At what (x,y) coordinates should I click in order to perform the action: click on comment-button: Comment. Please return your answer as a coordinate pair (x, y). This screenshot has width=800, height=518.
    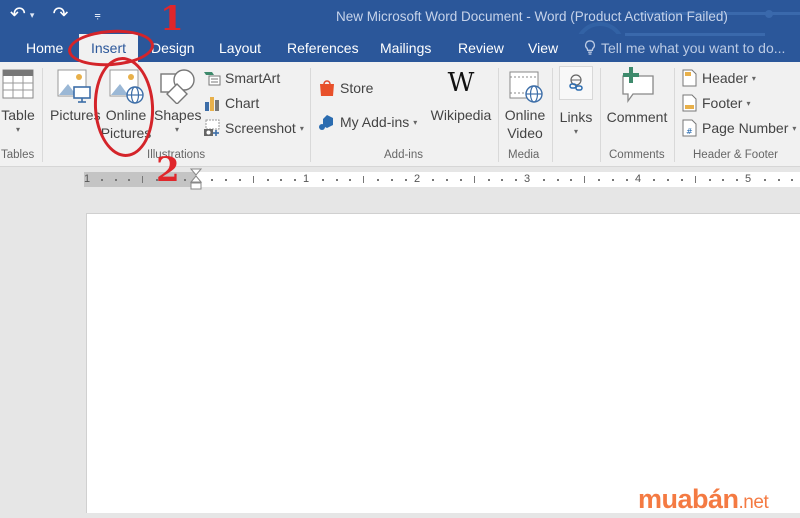
    Looking at the image, I should click on (637, 96).